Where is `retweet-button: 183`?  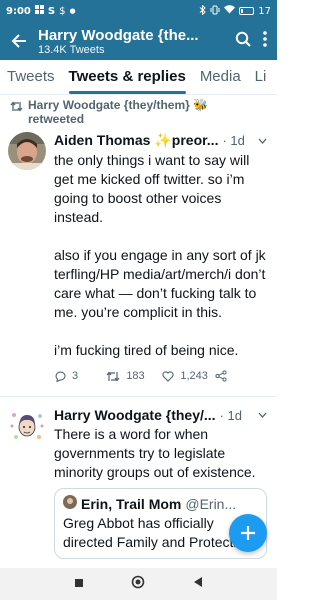 retweet-button: 183 is located at coordinates (134, 376).